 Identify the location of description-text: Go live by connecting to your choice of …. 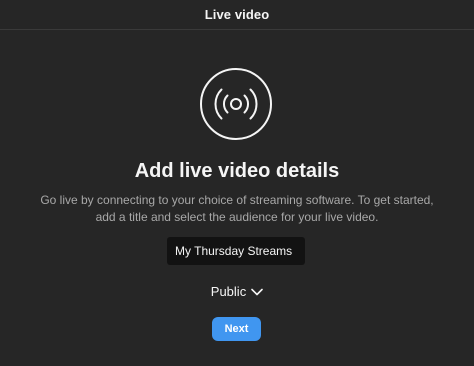
(237, 208).